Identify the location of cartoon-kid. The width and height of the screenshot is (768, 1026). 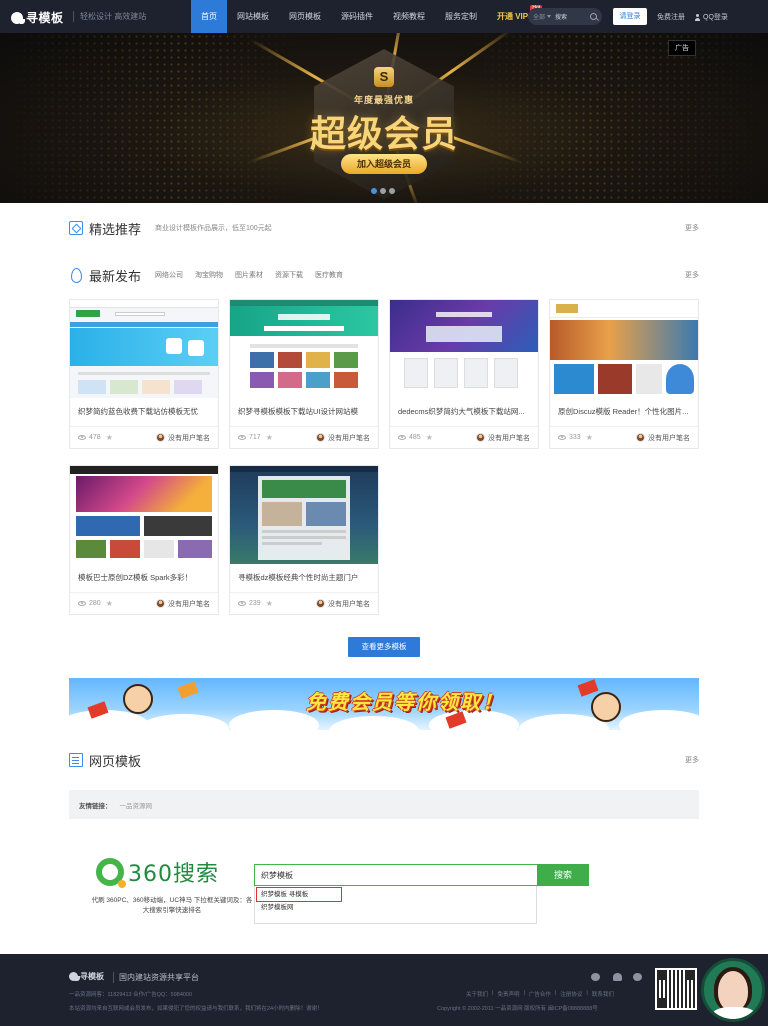
(606, 707).